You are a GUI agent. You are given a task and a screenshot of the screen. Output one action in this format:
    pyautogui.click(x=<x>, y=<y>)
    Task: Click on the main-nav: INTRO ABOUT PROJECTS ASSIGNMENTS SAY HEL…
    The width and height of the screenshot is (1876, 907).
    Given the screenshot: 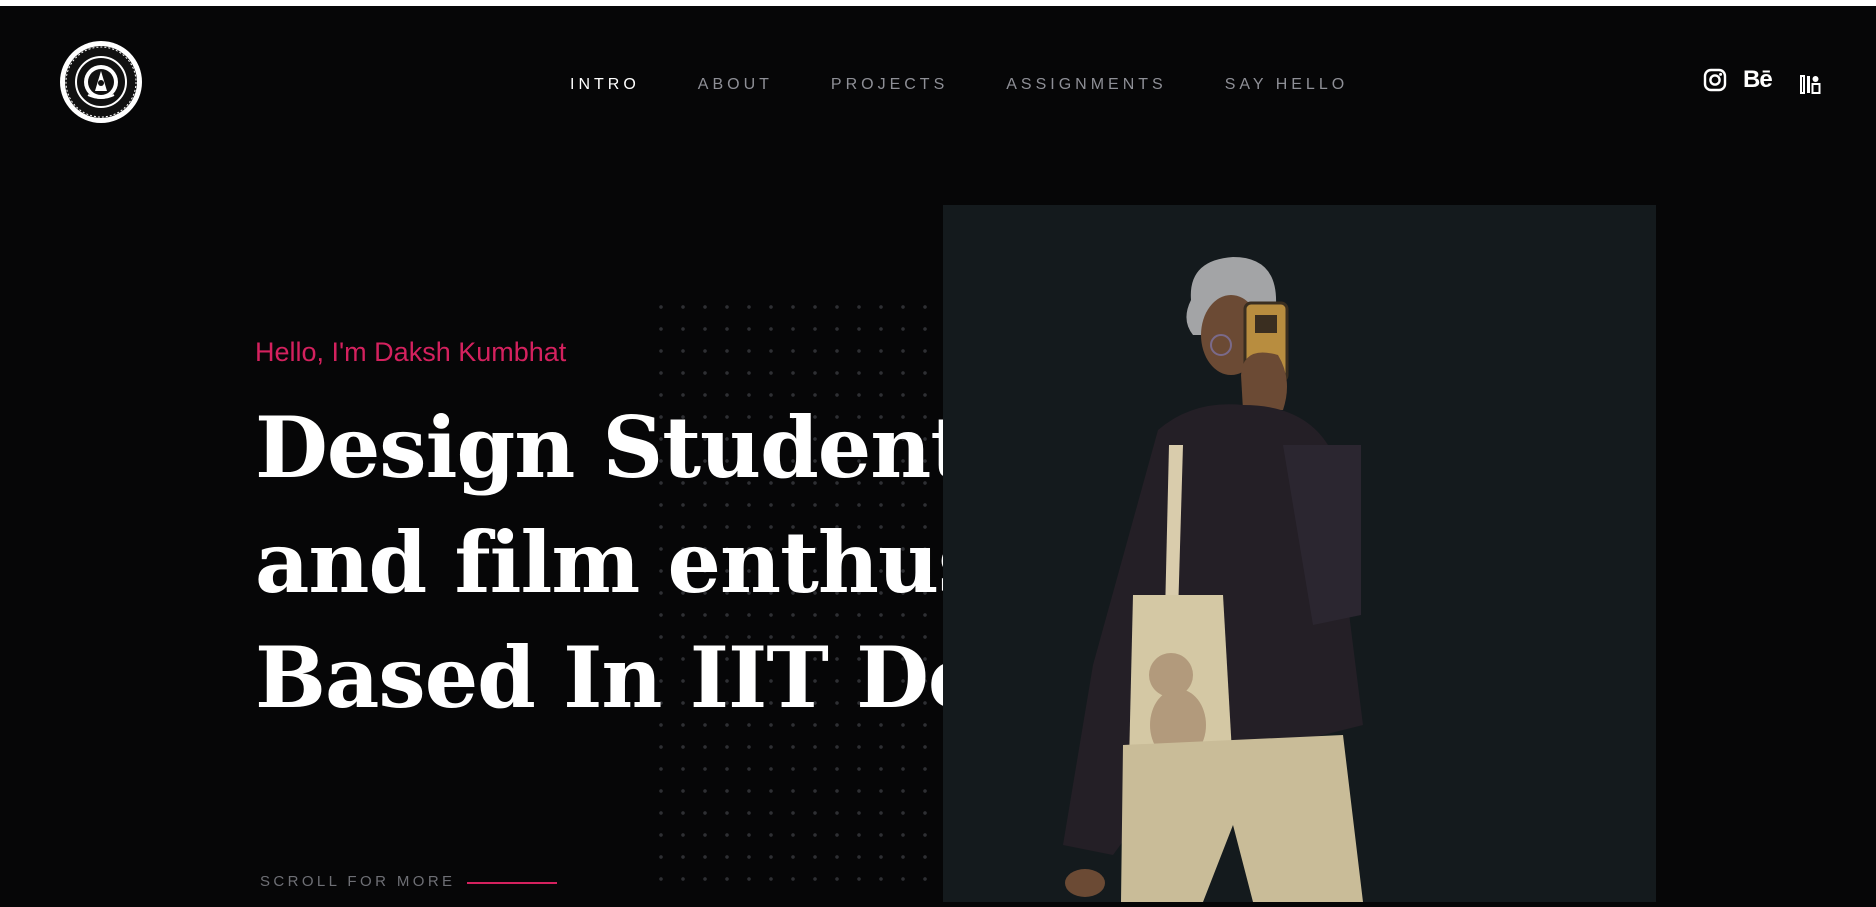 What is the action you would take?
    pyautogui.click(x=988, y=85)
    